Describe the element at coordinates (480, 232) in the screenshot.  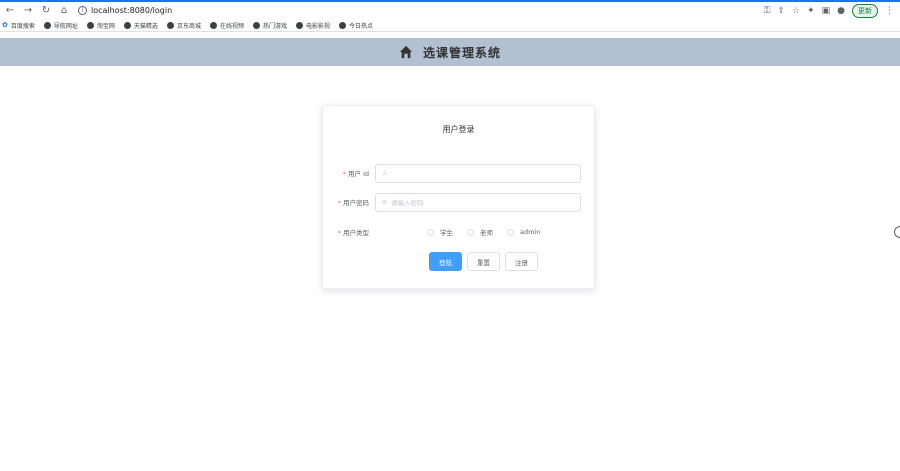
I see `radio-teacher: 老师` at that location.